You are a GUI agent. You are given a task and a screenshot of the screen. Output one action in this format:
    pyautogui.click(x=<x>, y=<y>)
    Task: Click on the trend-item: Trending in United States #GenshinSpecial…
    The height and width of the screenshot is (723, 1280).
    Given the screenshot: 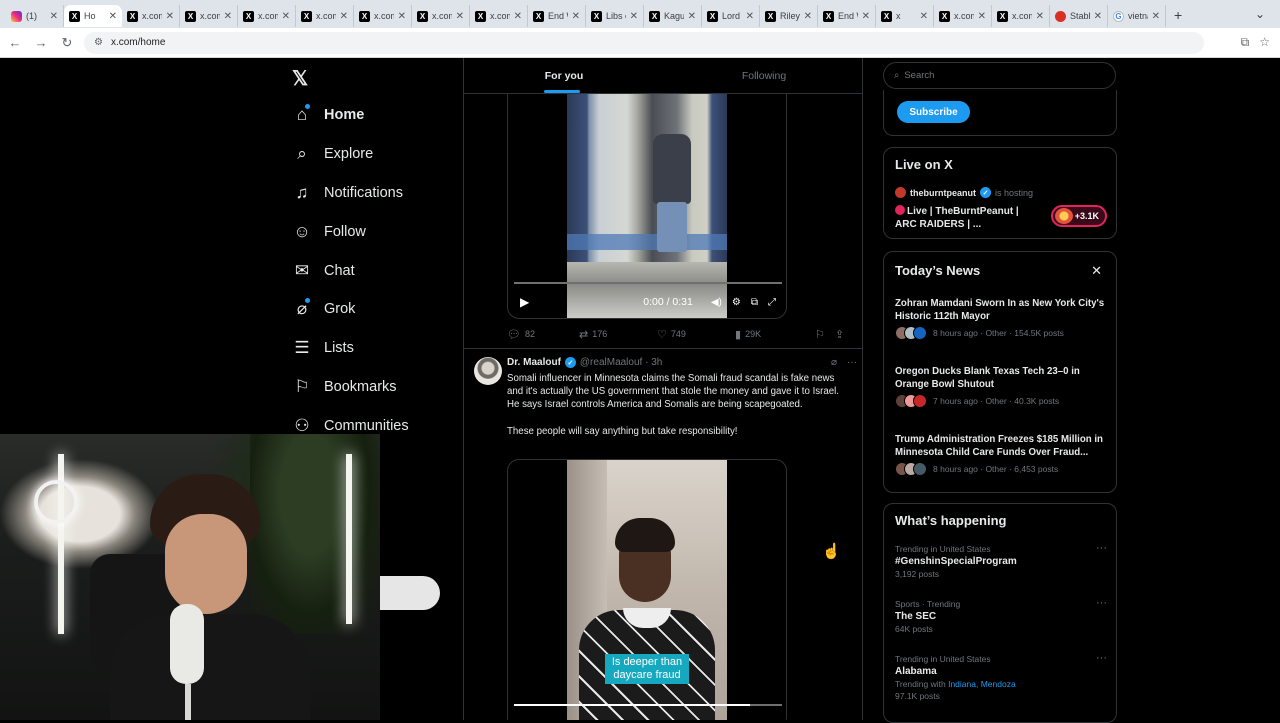 What is the action you would take?
    pyautogui.click(x=1001, y=560)
    